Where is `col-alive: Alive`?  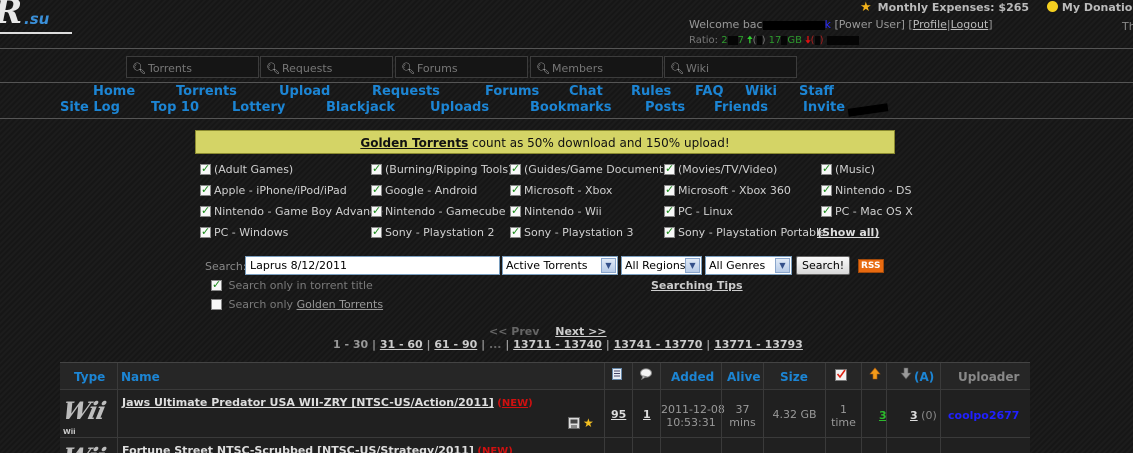
col-alive: Alive is located at coordinates (743, 377).